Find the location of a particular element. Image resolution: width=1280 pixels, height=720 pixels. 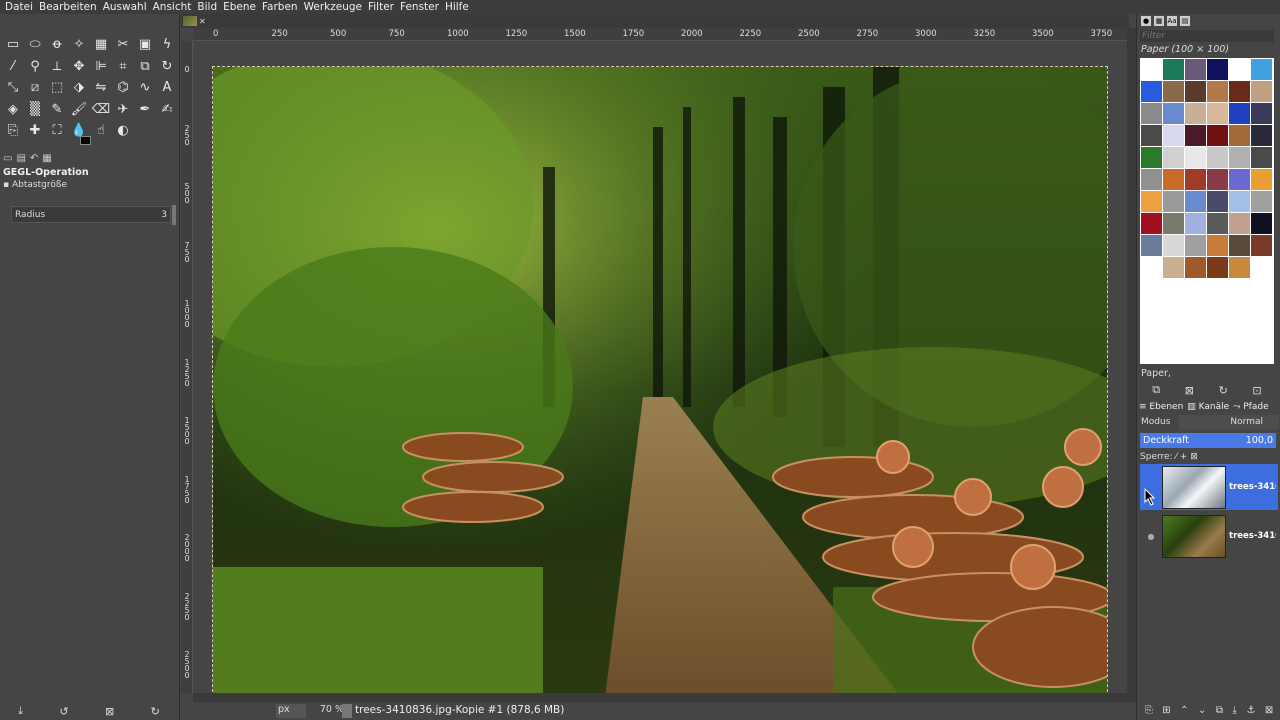

layer-row: ● trees-3410 is located at coordinates (1209, 536).